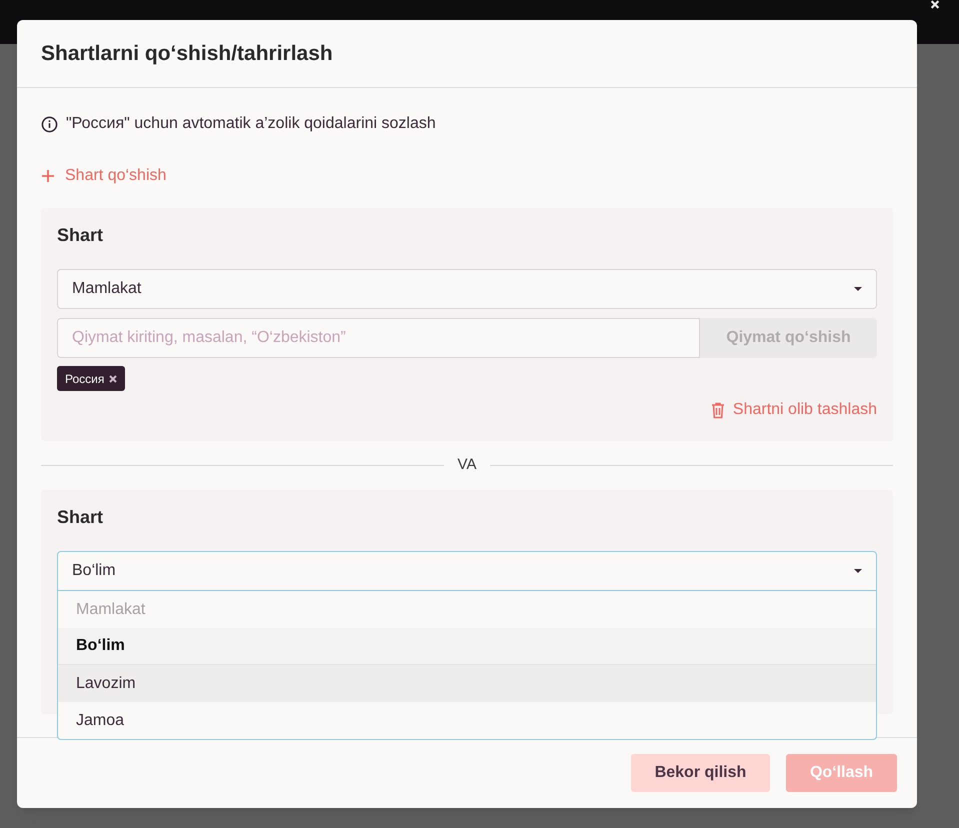  Describe the element at coordinates (91, 378) in the screenshot. I see `value-tag: Россия` at that location.